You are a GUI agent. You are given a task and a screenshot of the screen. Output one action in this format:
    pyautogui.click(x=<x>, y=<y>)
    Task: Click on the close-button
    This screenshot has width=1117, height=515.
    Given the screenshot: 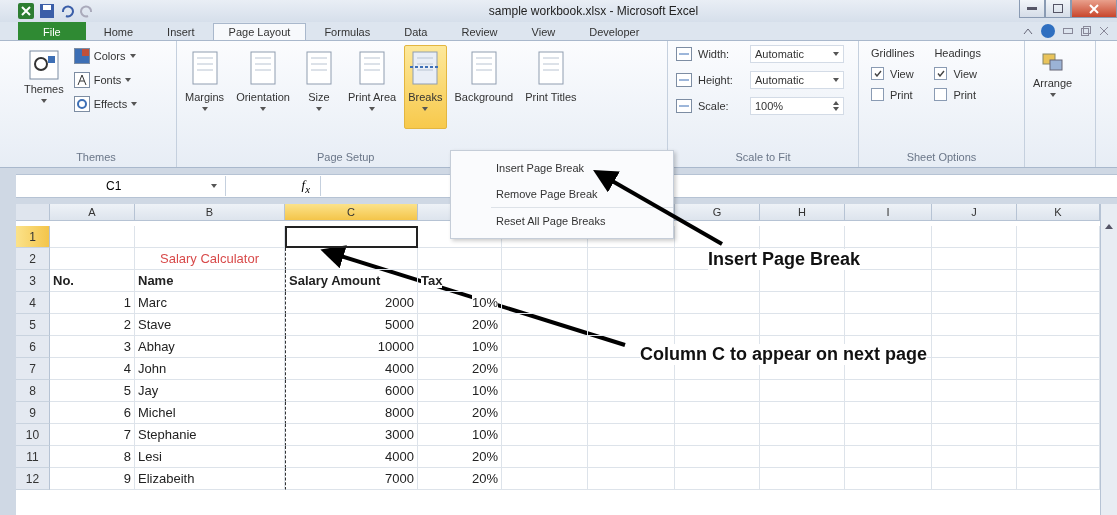 What is the action you would take?
    pyautogui.click(x=1094, y=9)
    